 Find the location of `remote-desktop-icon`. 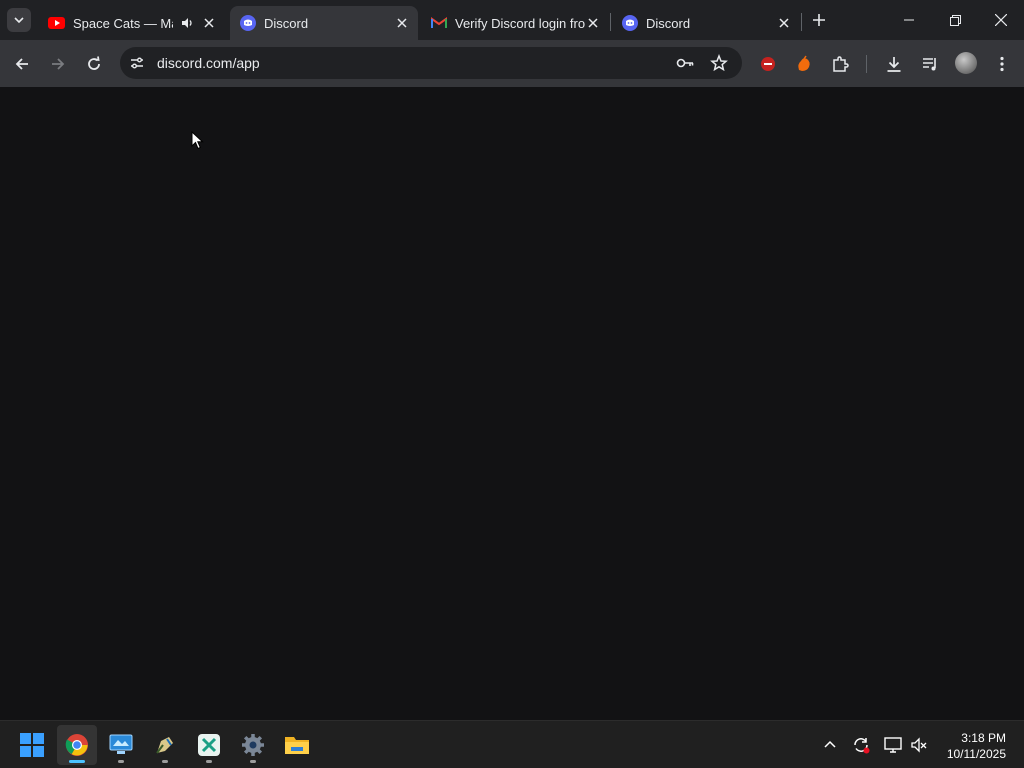

remote-desktop-icon is located at coordinates (121, 744).